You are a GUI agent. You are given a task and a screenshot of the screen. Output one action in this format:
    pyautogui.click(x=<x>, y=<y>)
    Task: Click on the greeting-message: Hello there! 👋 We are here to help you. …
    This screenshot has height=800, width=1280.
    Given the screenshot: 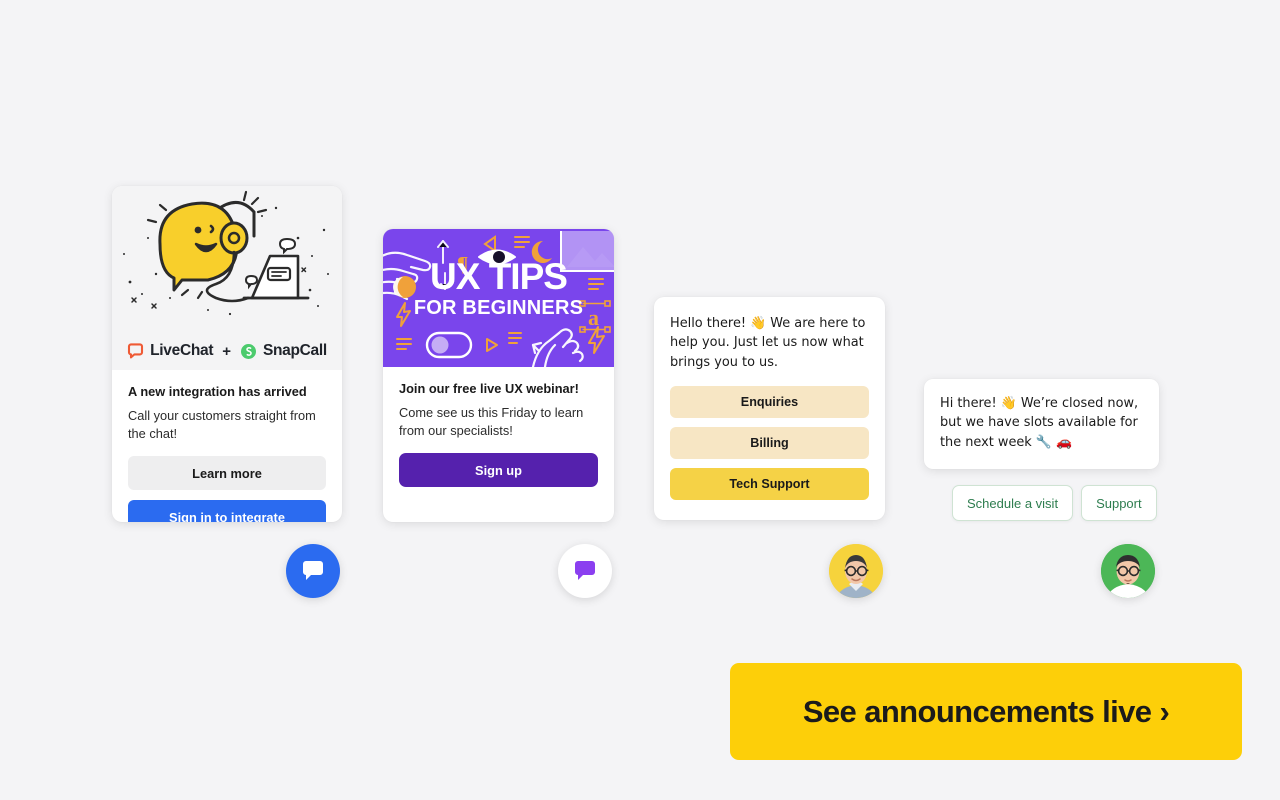 What is the action you would take?
    pyautogui.click(x=768, y=343)
    